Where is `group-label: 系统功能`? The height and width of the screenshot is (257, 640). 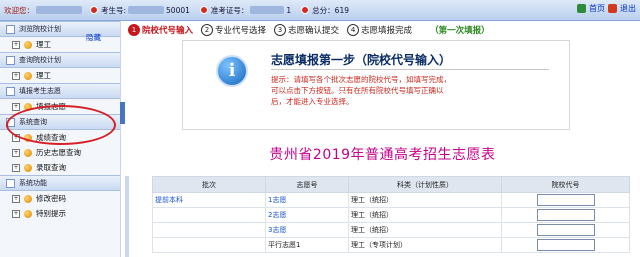 group-label: 系统功能 is located at coordinates (33, 183).